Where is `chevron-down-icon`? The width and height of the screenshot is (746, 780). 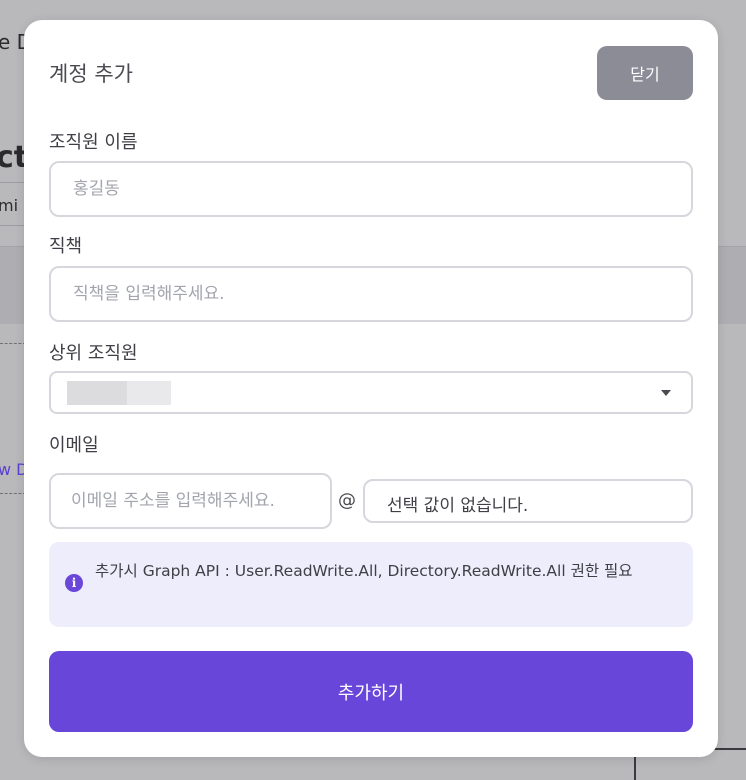 chevron-down-icon is located at coordinates (666, 393).